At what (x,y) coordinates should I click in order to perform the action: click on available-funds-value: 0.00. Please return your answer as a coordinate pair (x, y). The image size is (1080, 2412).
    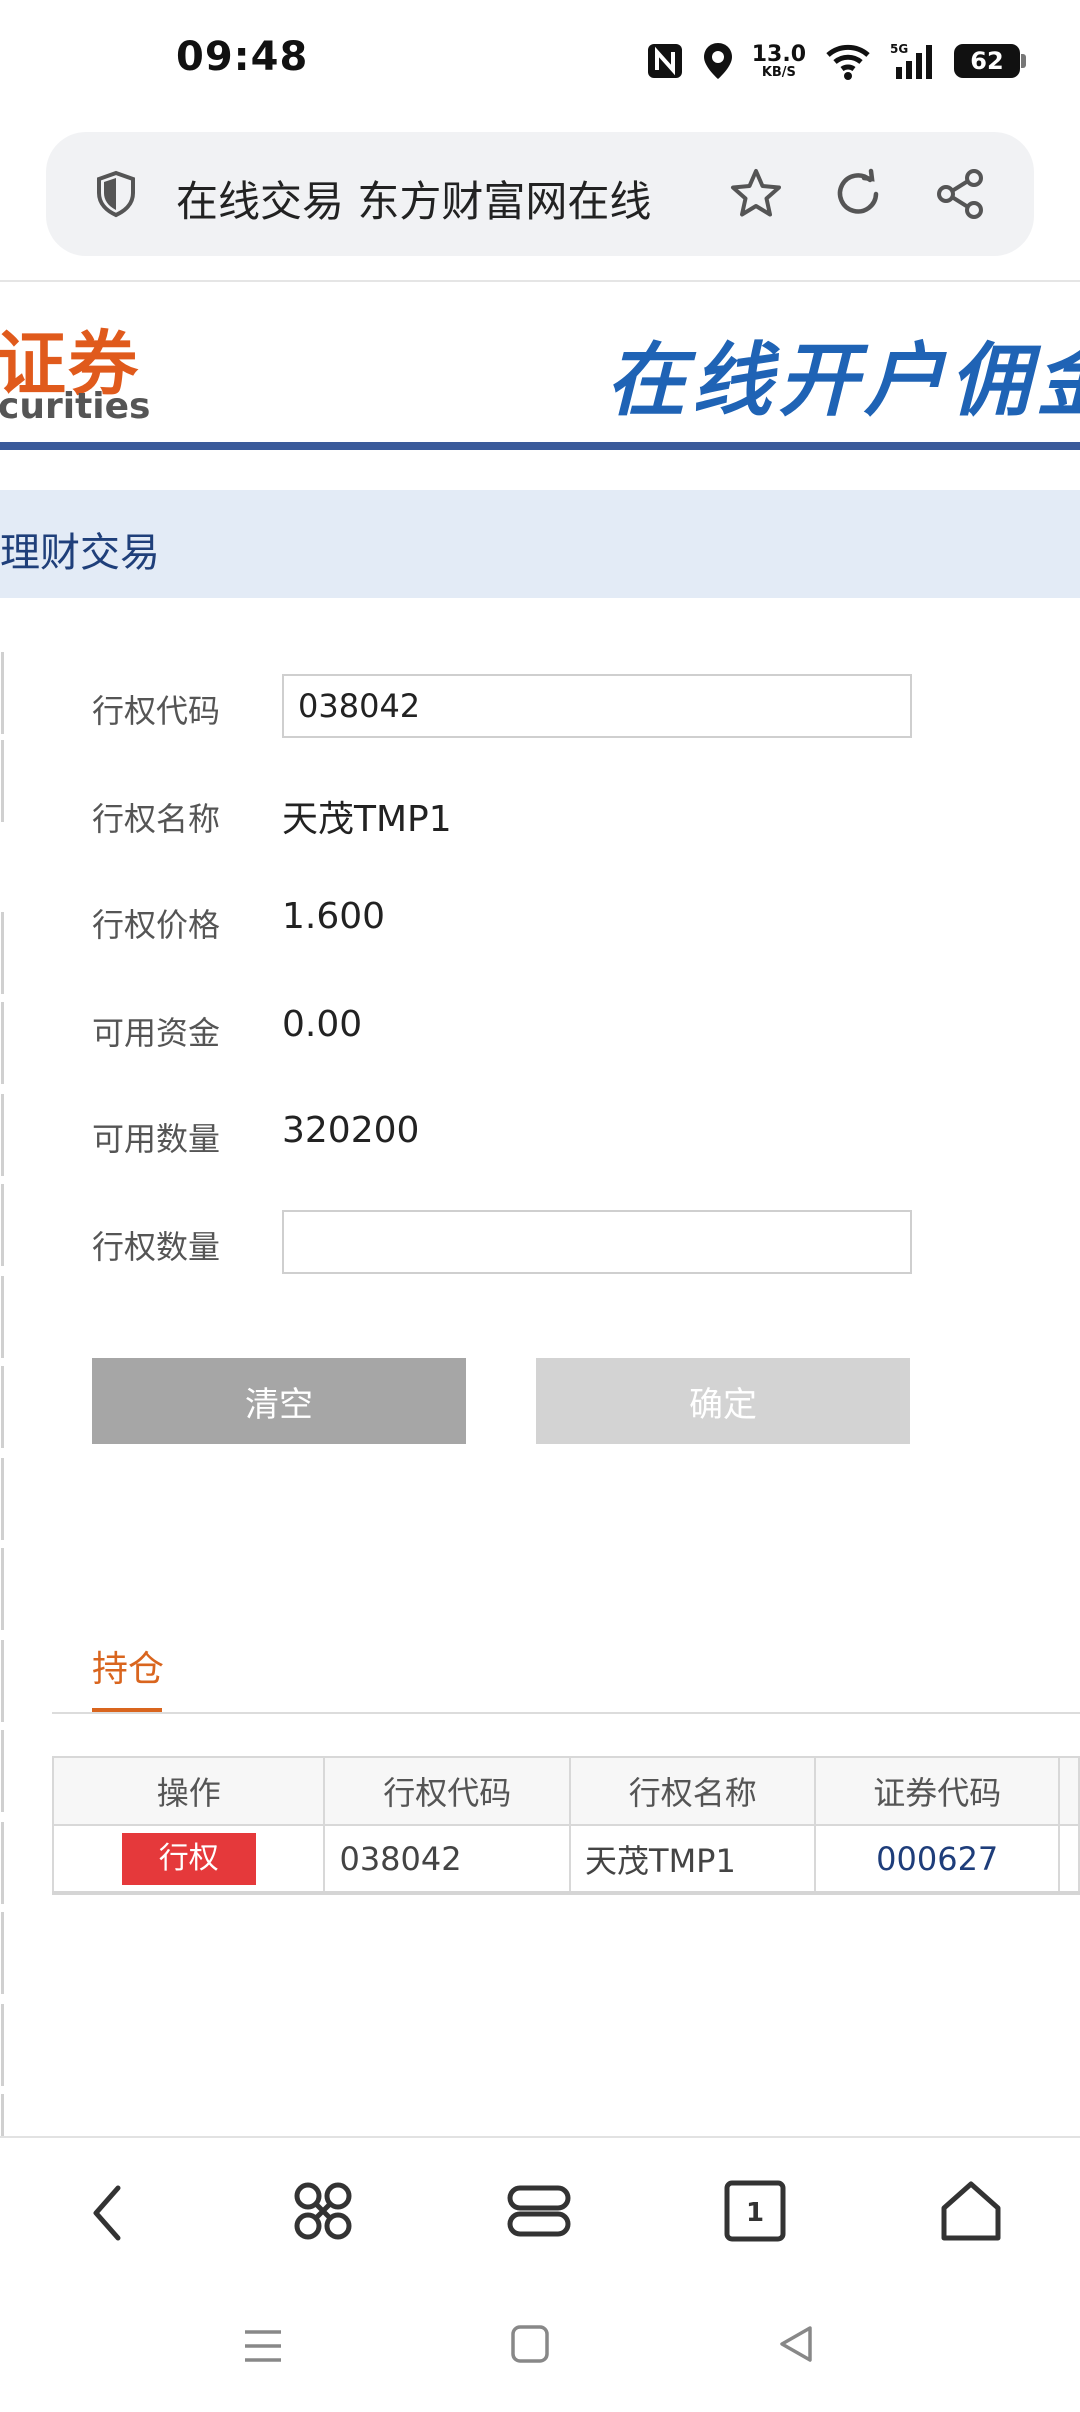
    Looking at the image, I should click on (322, 1024).